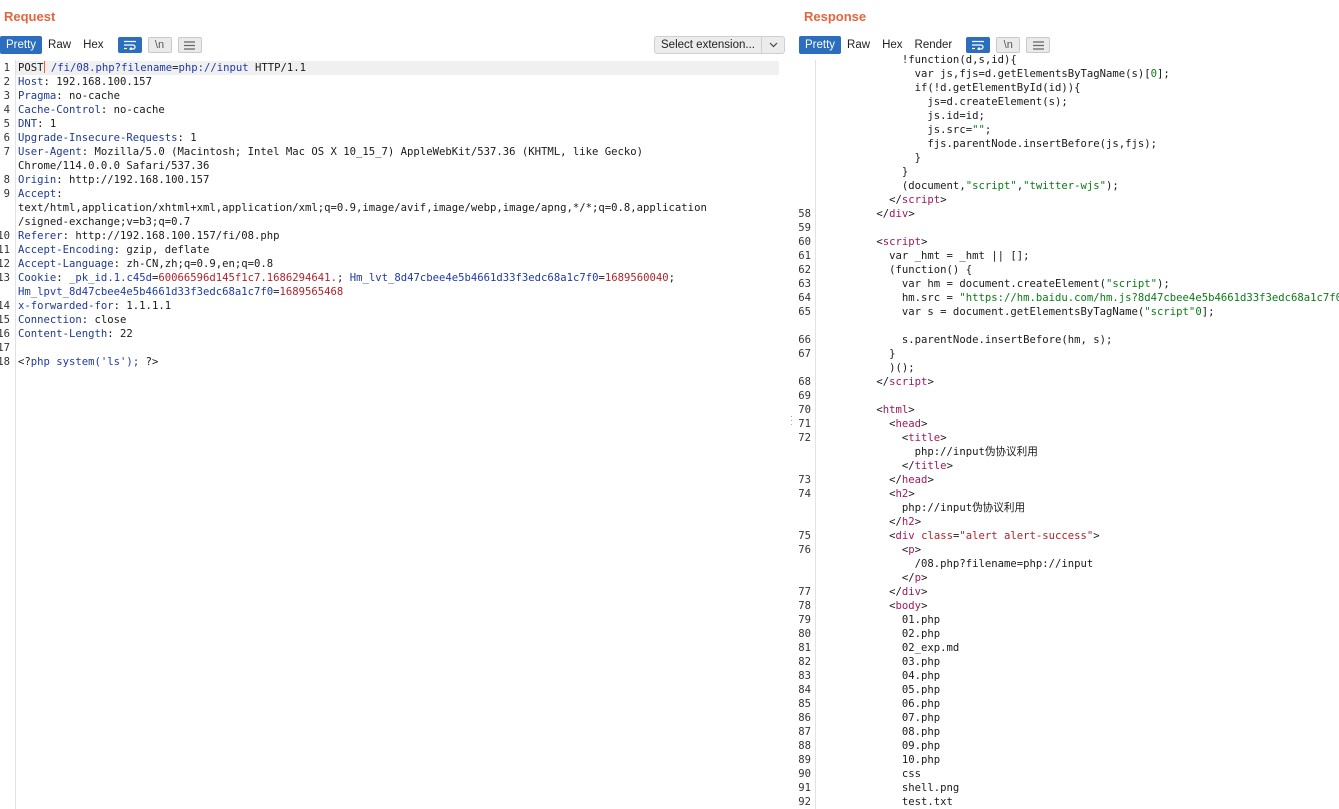 The image size is (1339, 809). What do you see at coordinates (988, 130) in the screenshot?
I see `code-token: ;` at bounding box center [988, 130].